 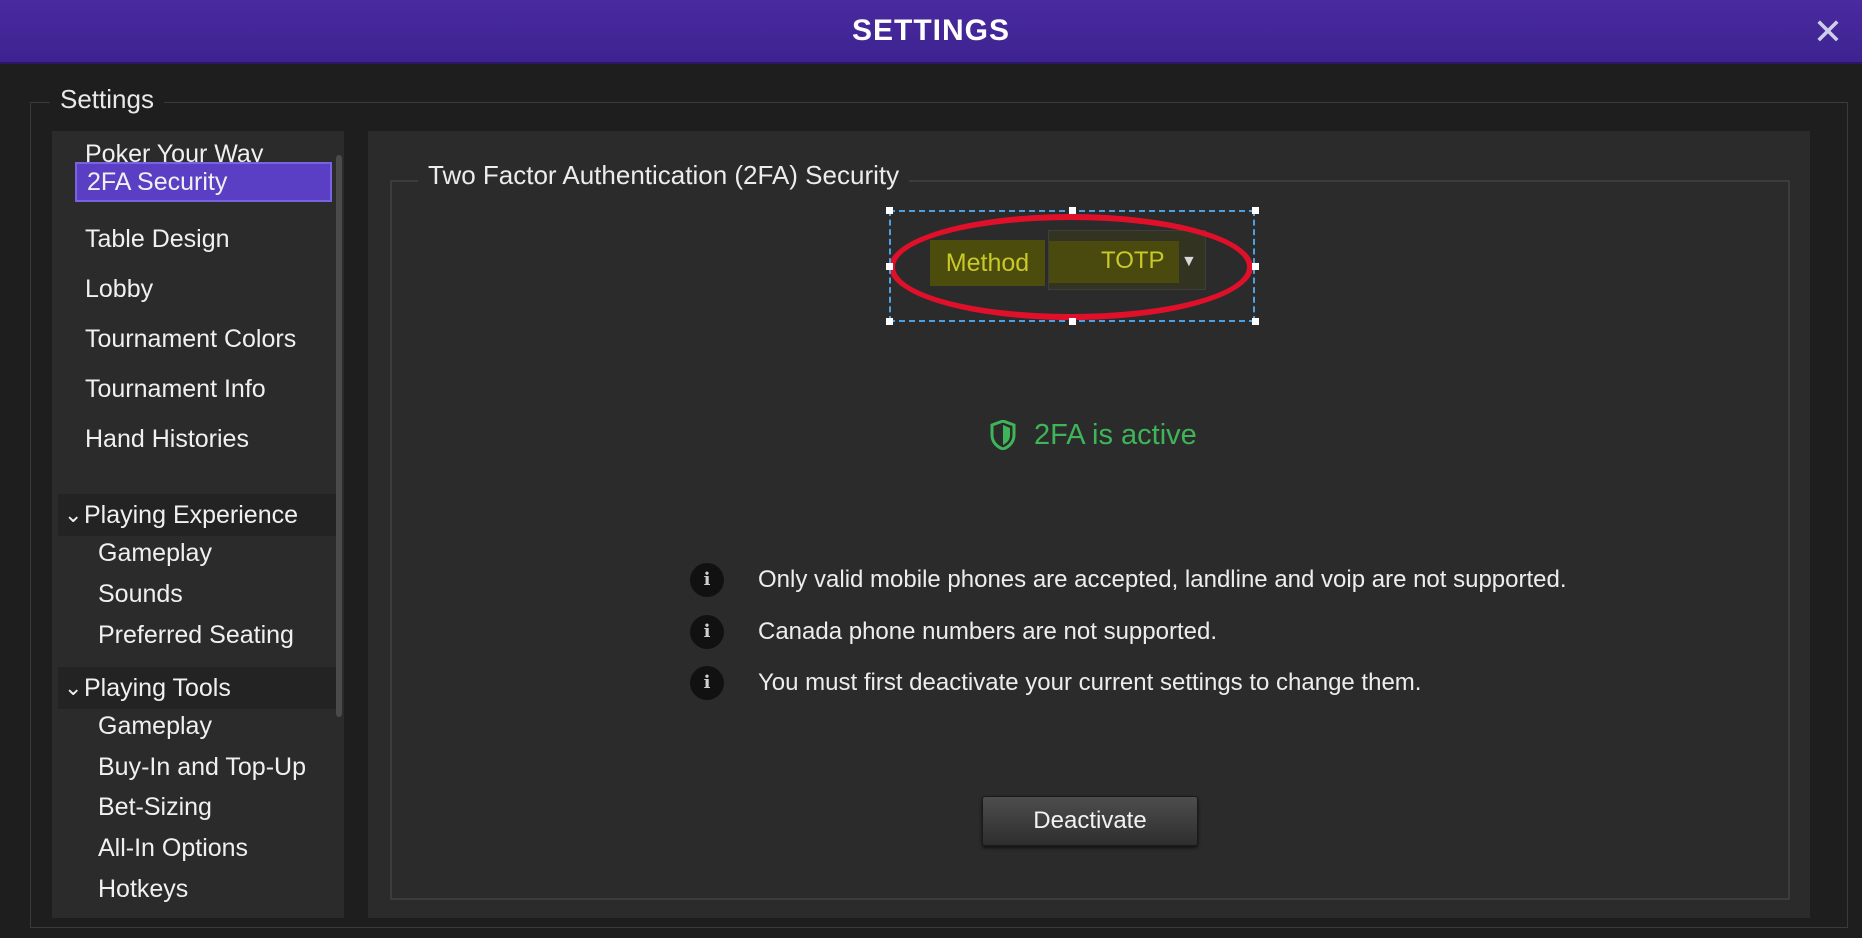 I want to click on status-text: 2FA is active, so click(x=1115, y=435).